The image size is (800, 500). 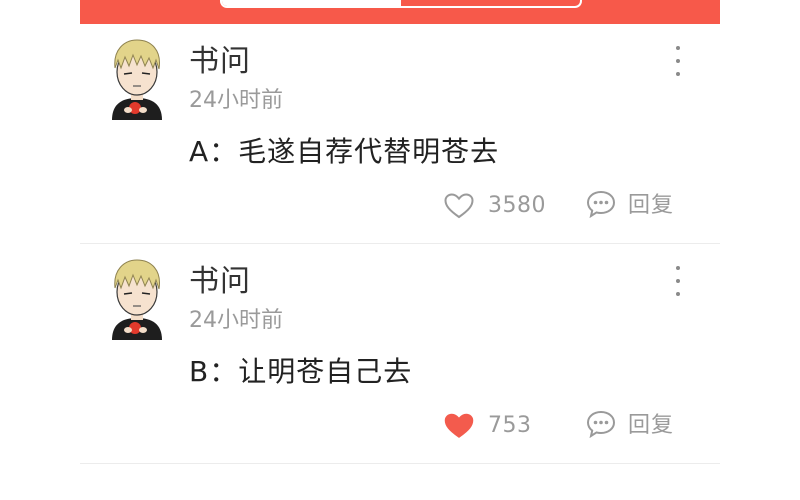 I want to click on segmented-control, so click(x=401, y=4).